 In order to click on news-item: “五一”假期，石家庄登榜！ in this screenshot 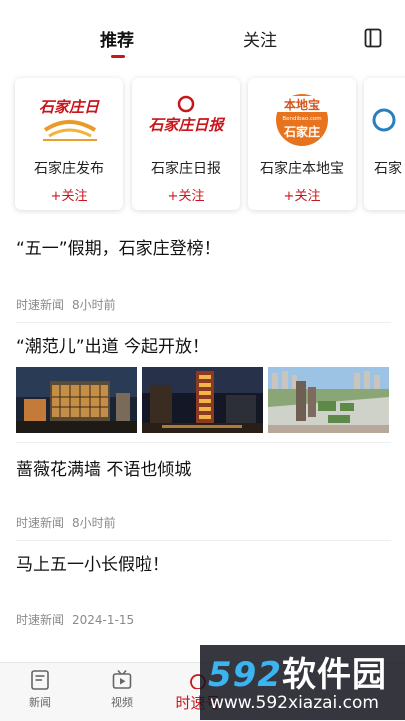, I will do `click(203, 246)`.